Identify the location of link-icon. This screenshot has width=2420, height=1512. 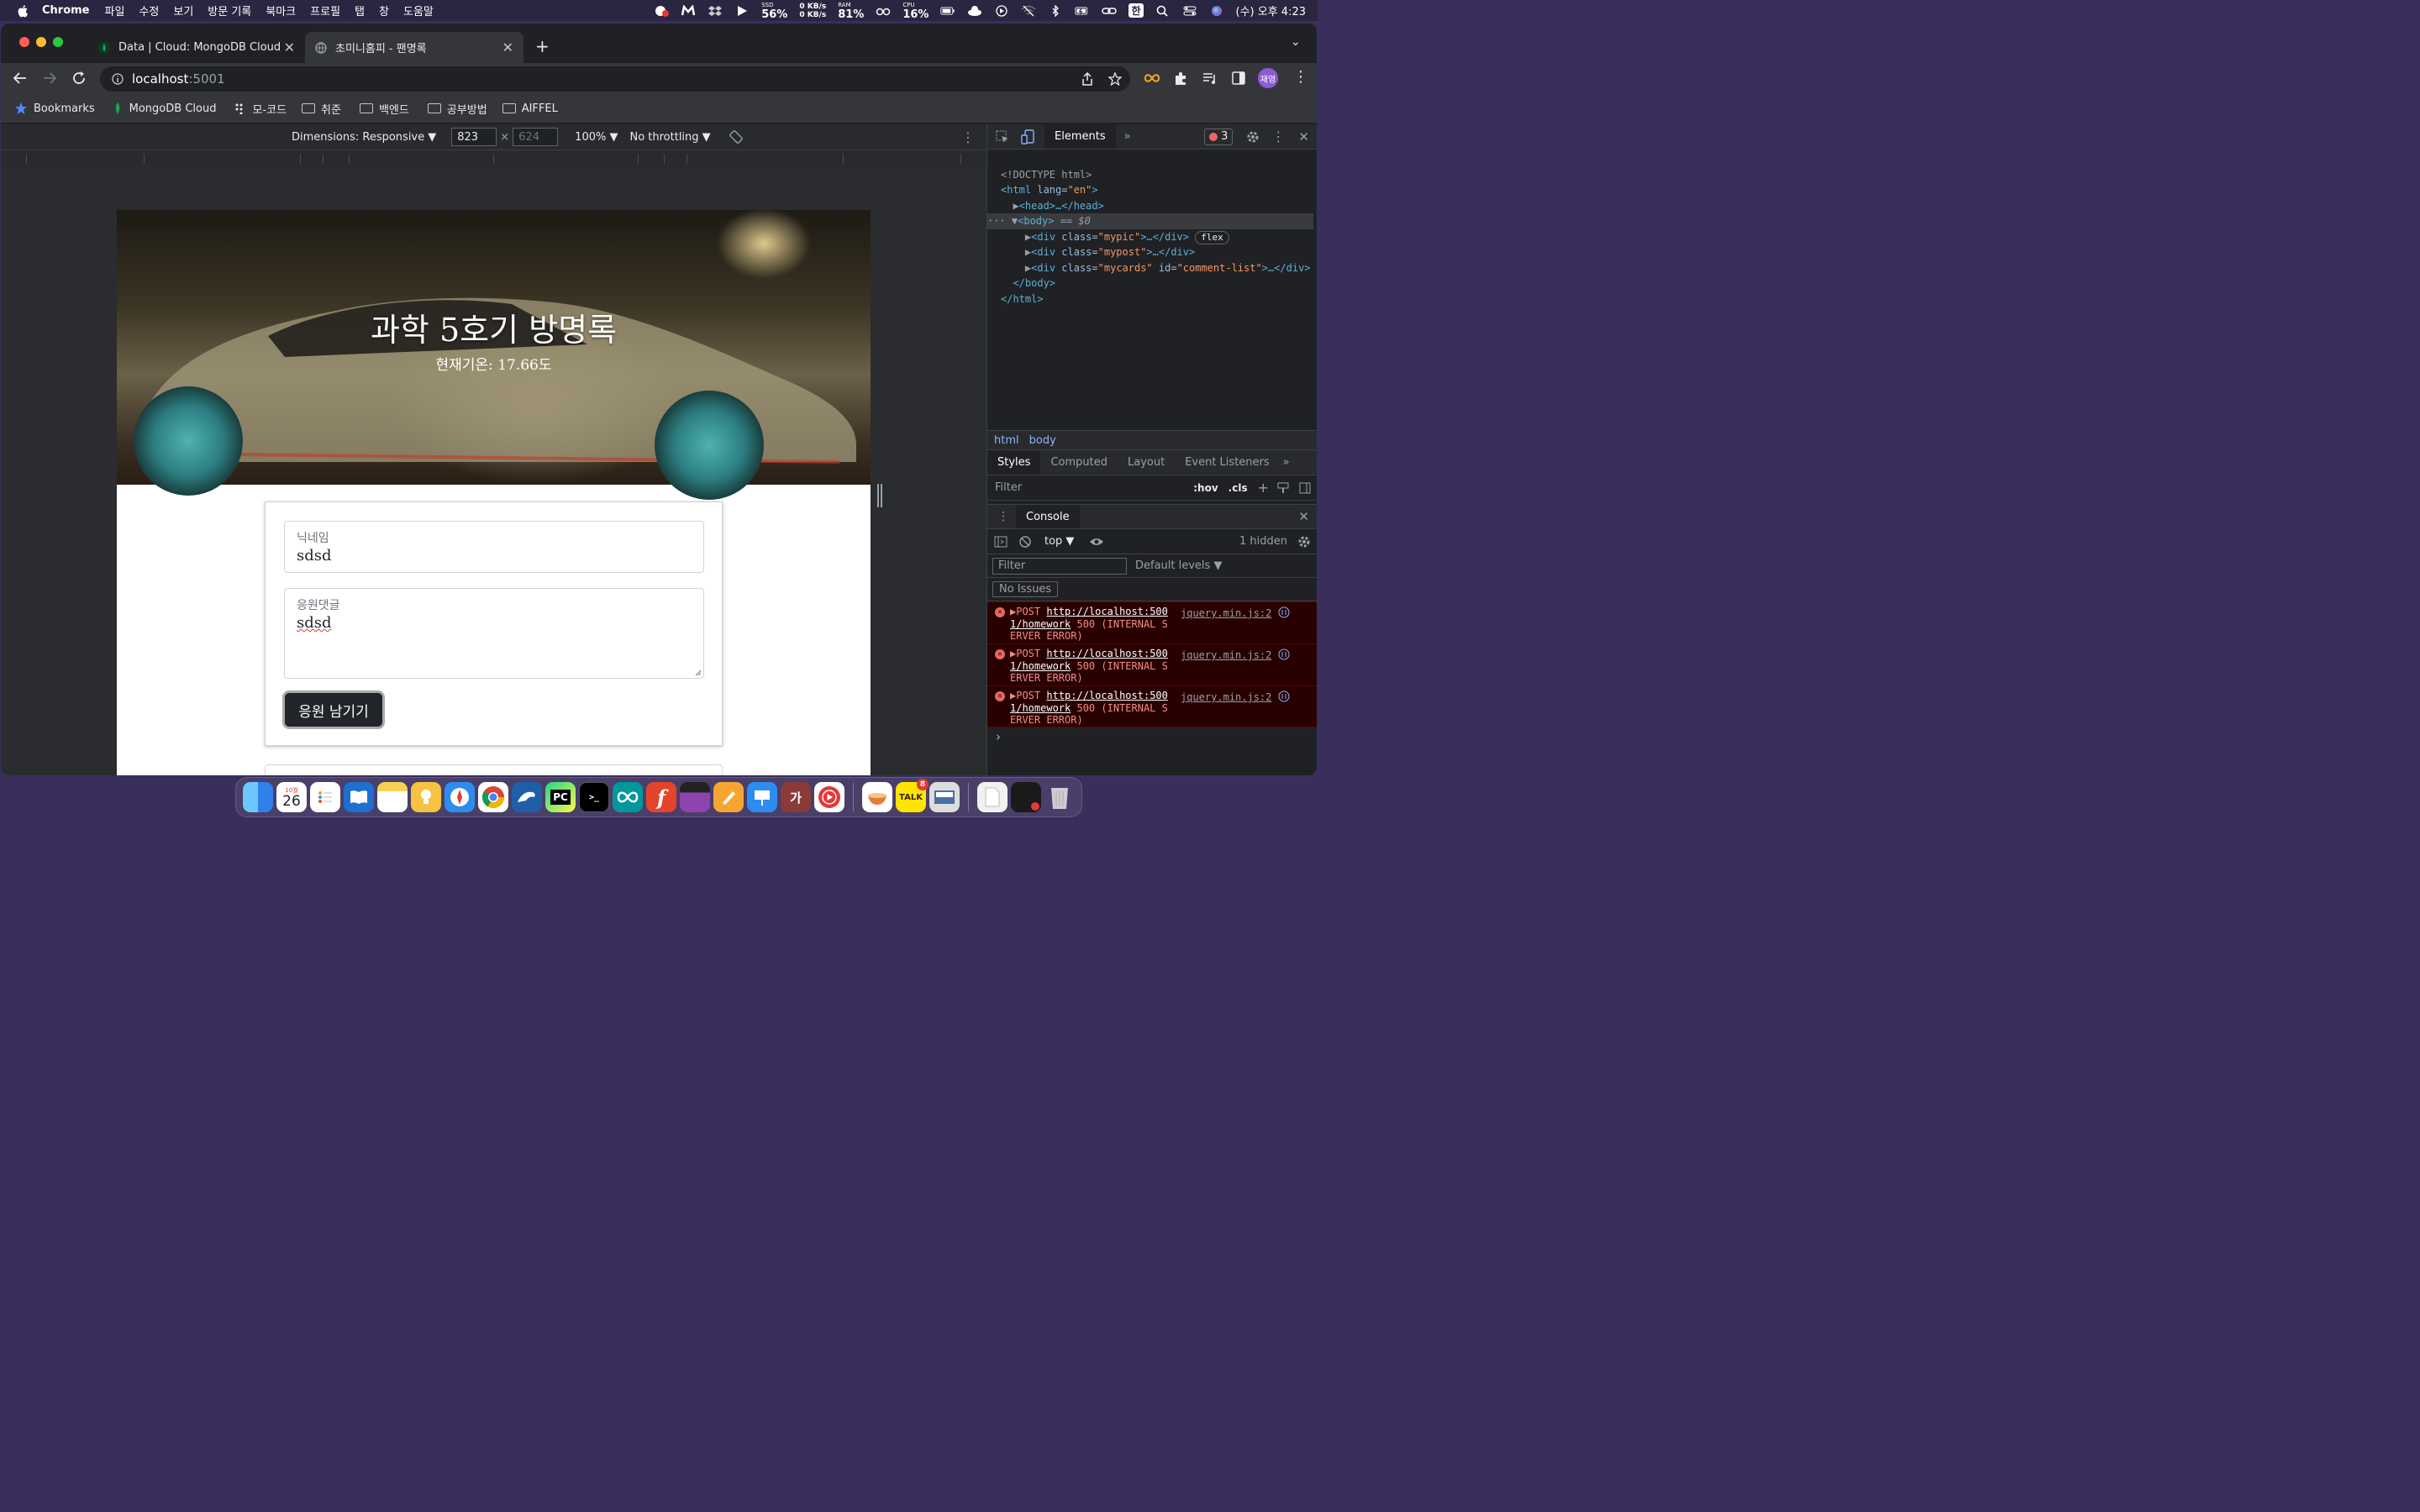
(1110, 11).